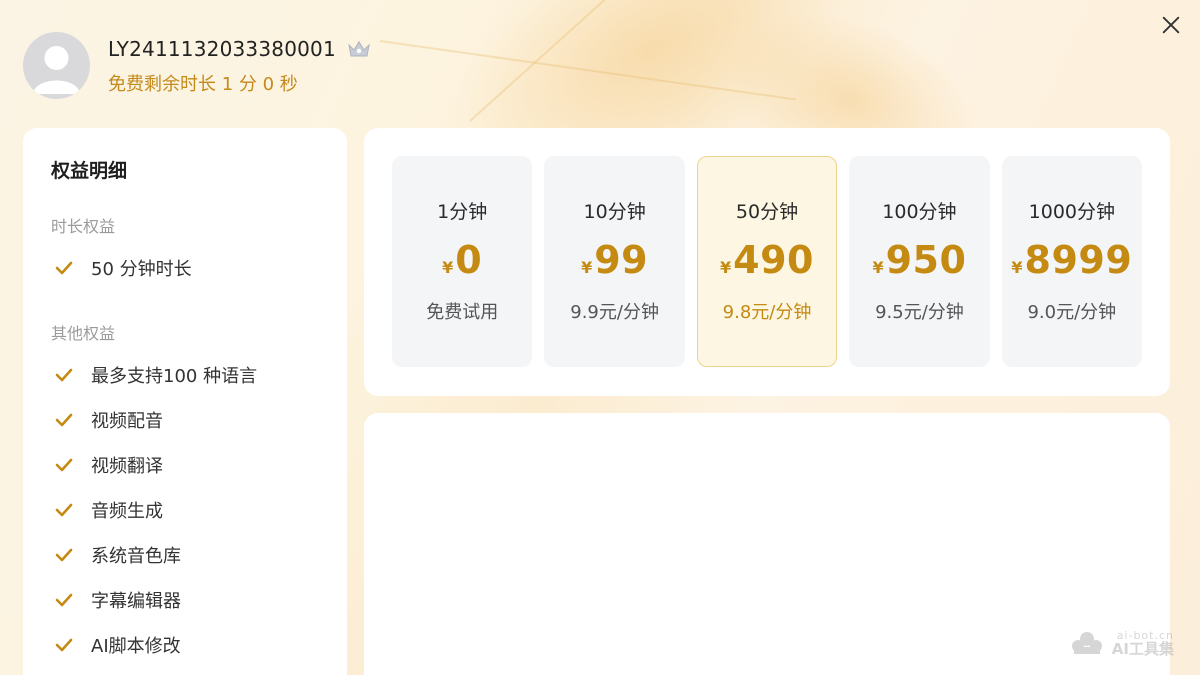 This screenshot has height=675, width=1200. What do you see at coordinates (203, 84) in the screenshot?
I see `free-time-remaining: 免费剩余时长 1 分 0 秒` at bounding box center [203, 84].